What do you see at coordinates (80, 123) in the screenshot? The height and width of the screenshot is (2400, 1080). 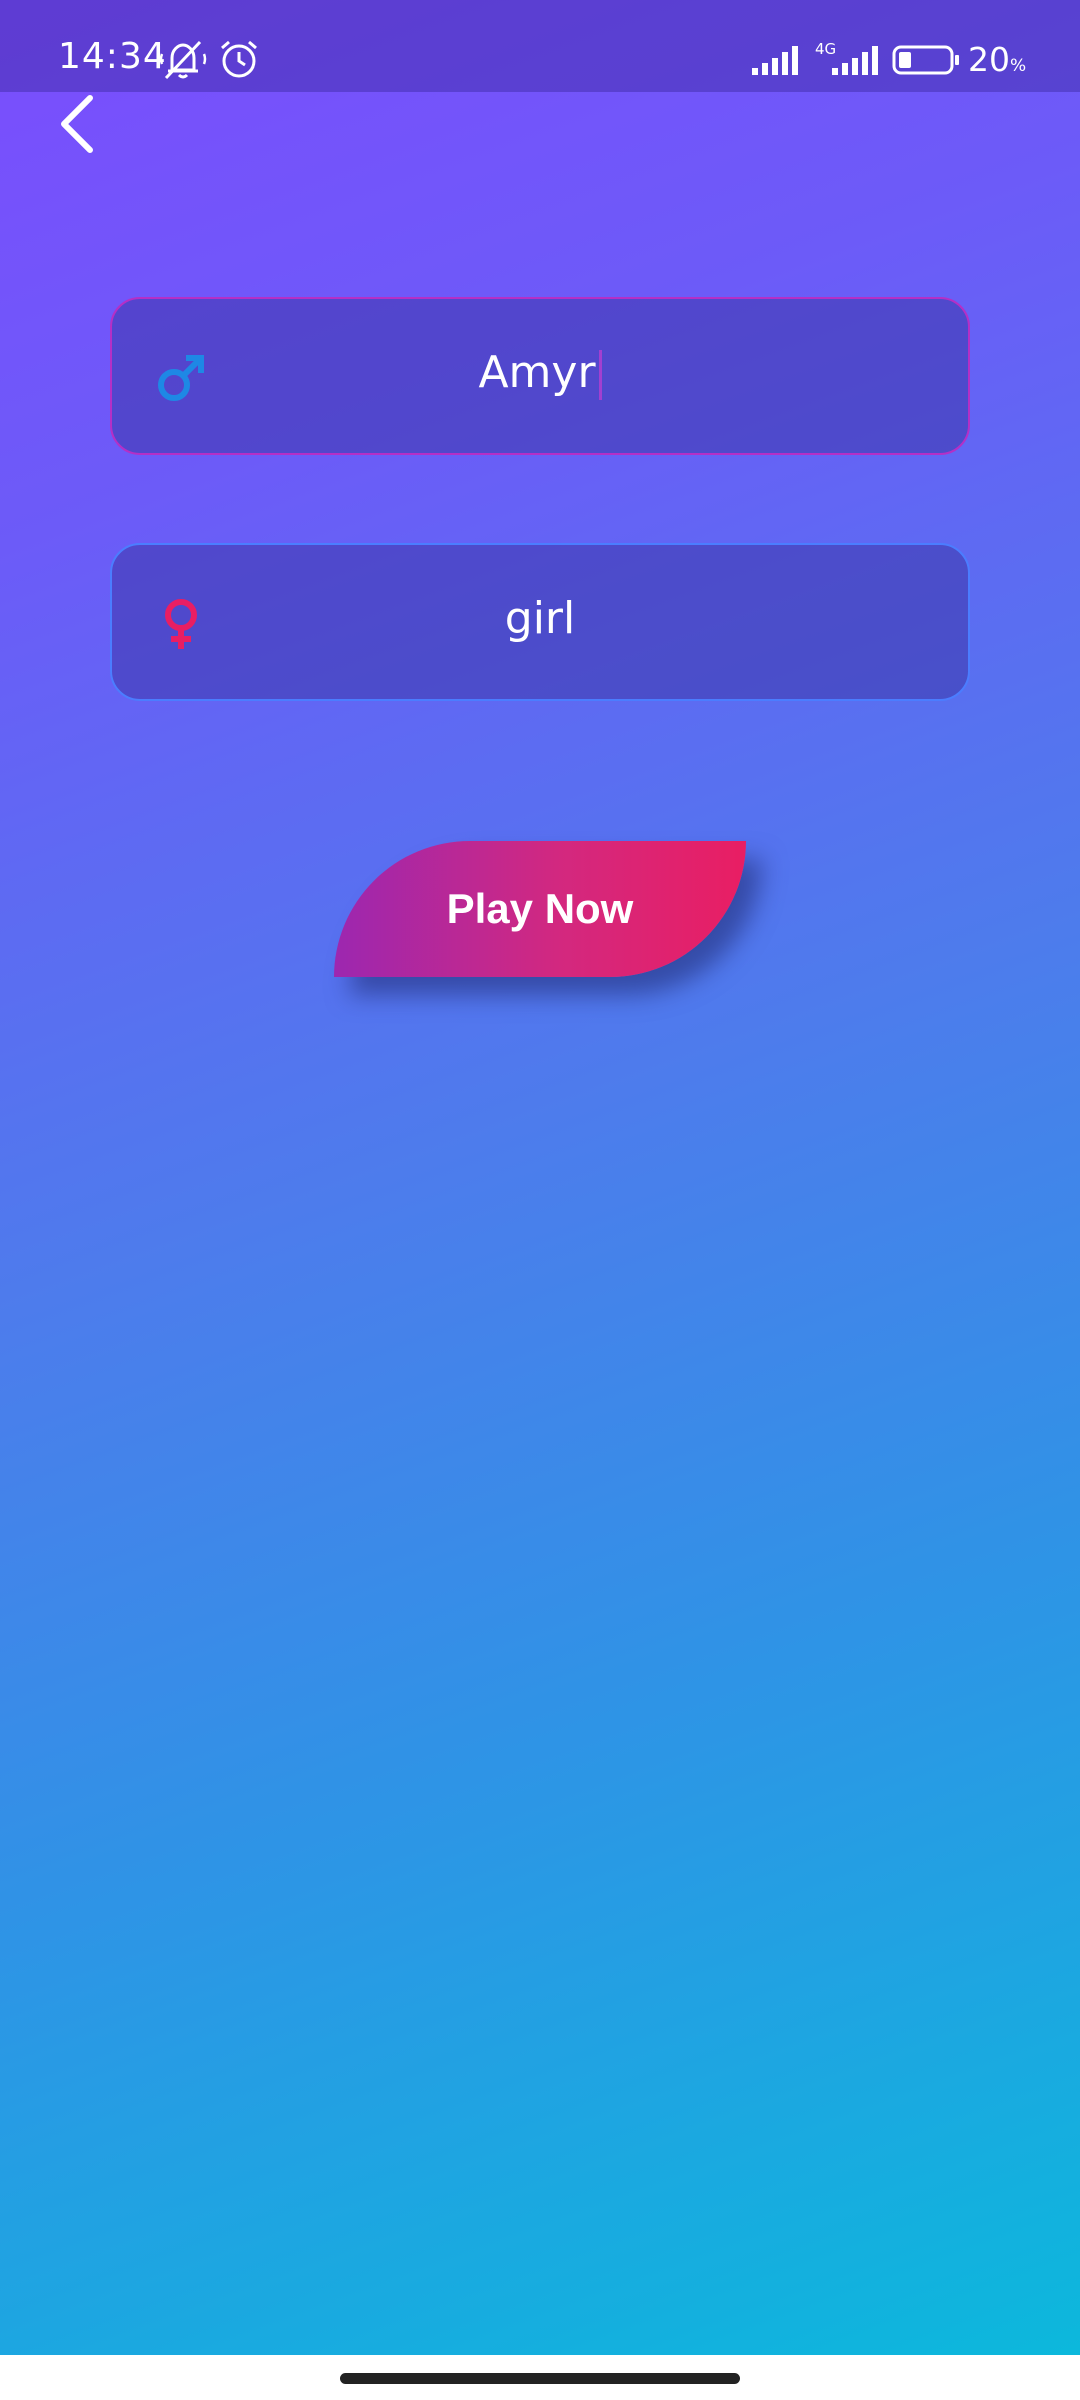 I see `back-arrow-icon` at bounding box center [80, 123].